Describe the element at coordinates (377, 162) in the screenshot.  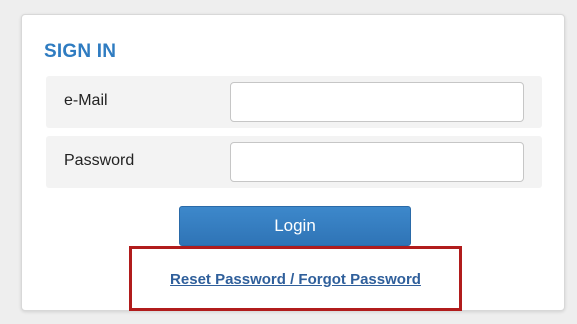
I see `password-field` at that location.